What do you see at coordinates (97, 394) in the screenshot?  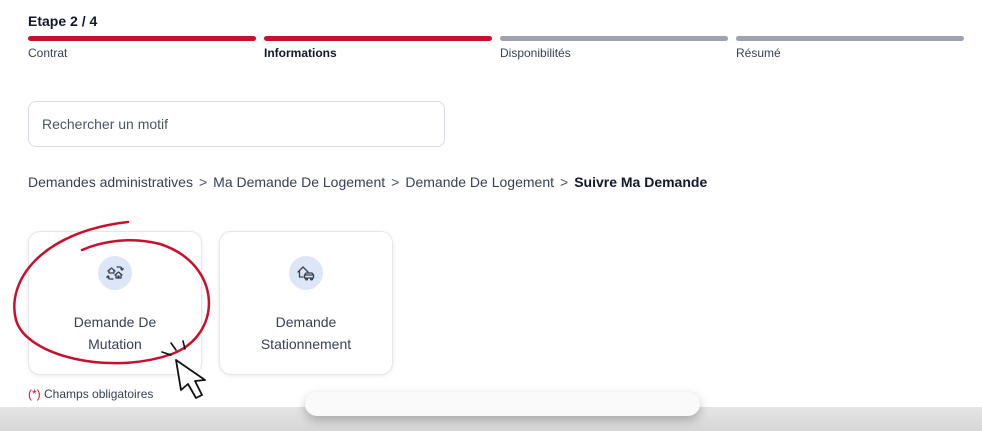 I see `required-text: Champs obligatoires` at bounding box center [97, 394].